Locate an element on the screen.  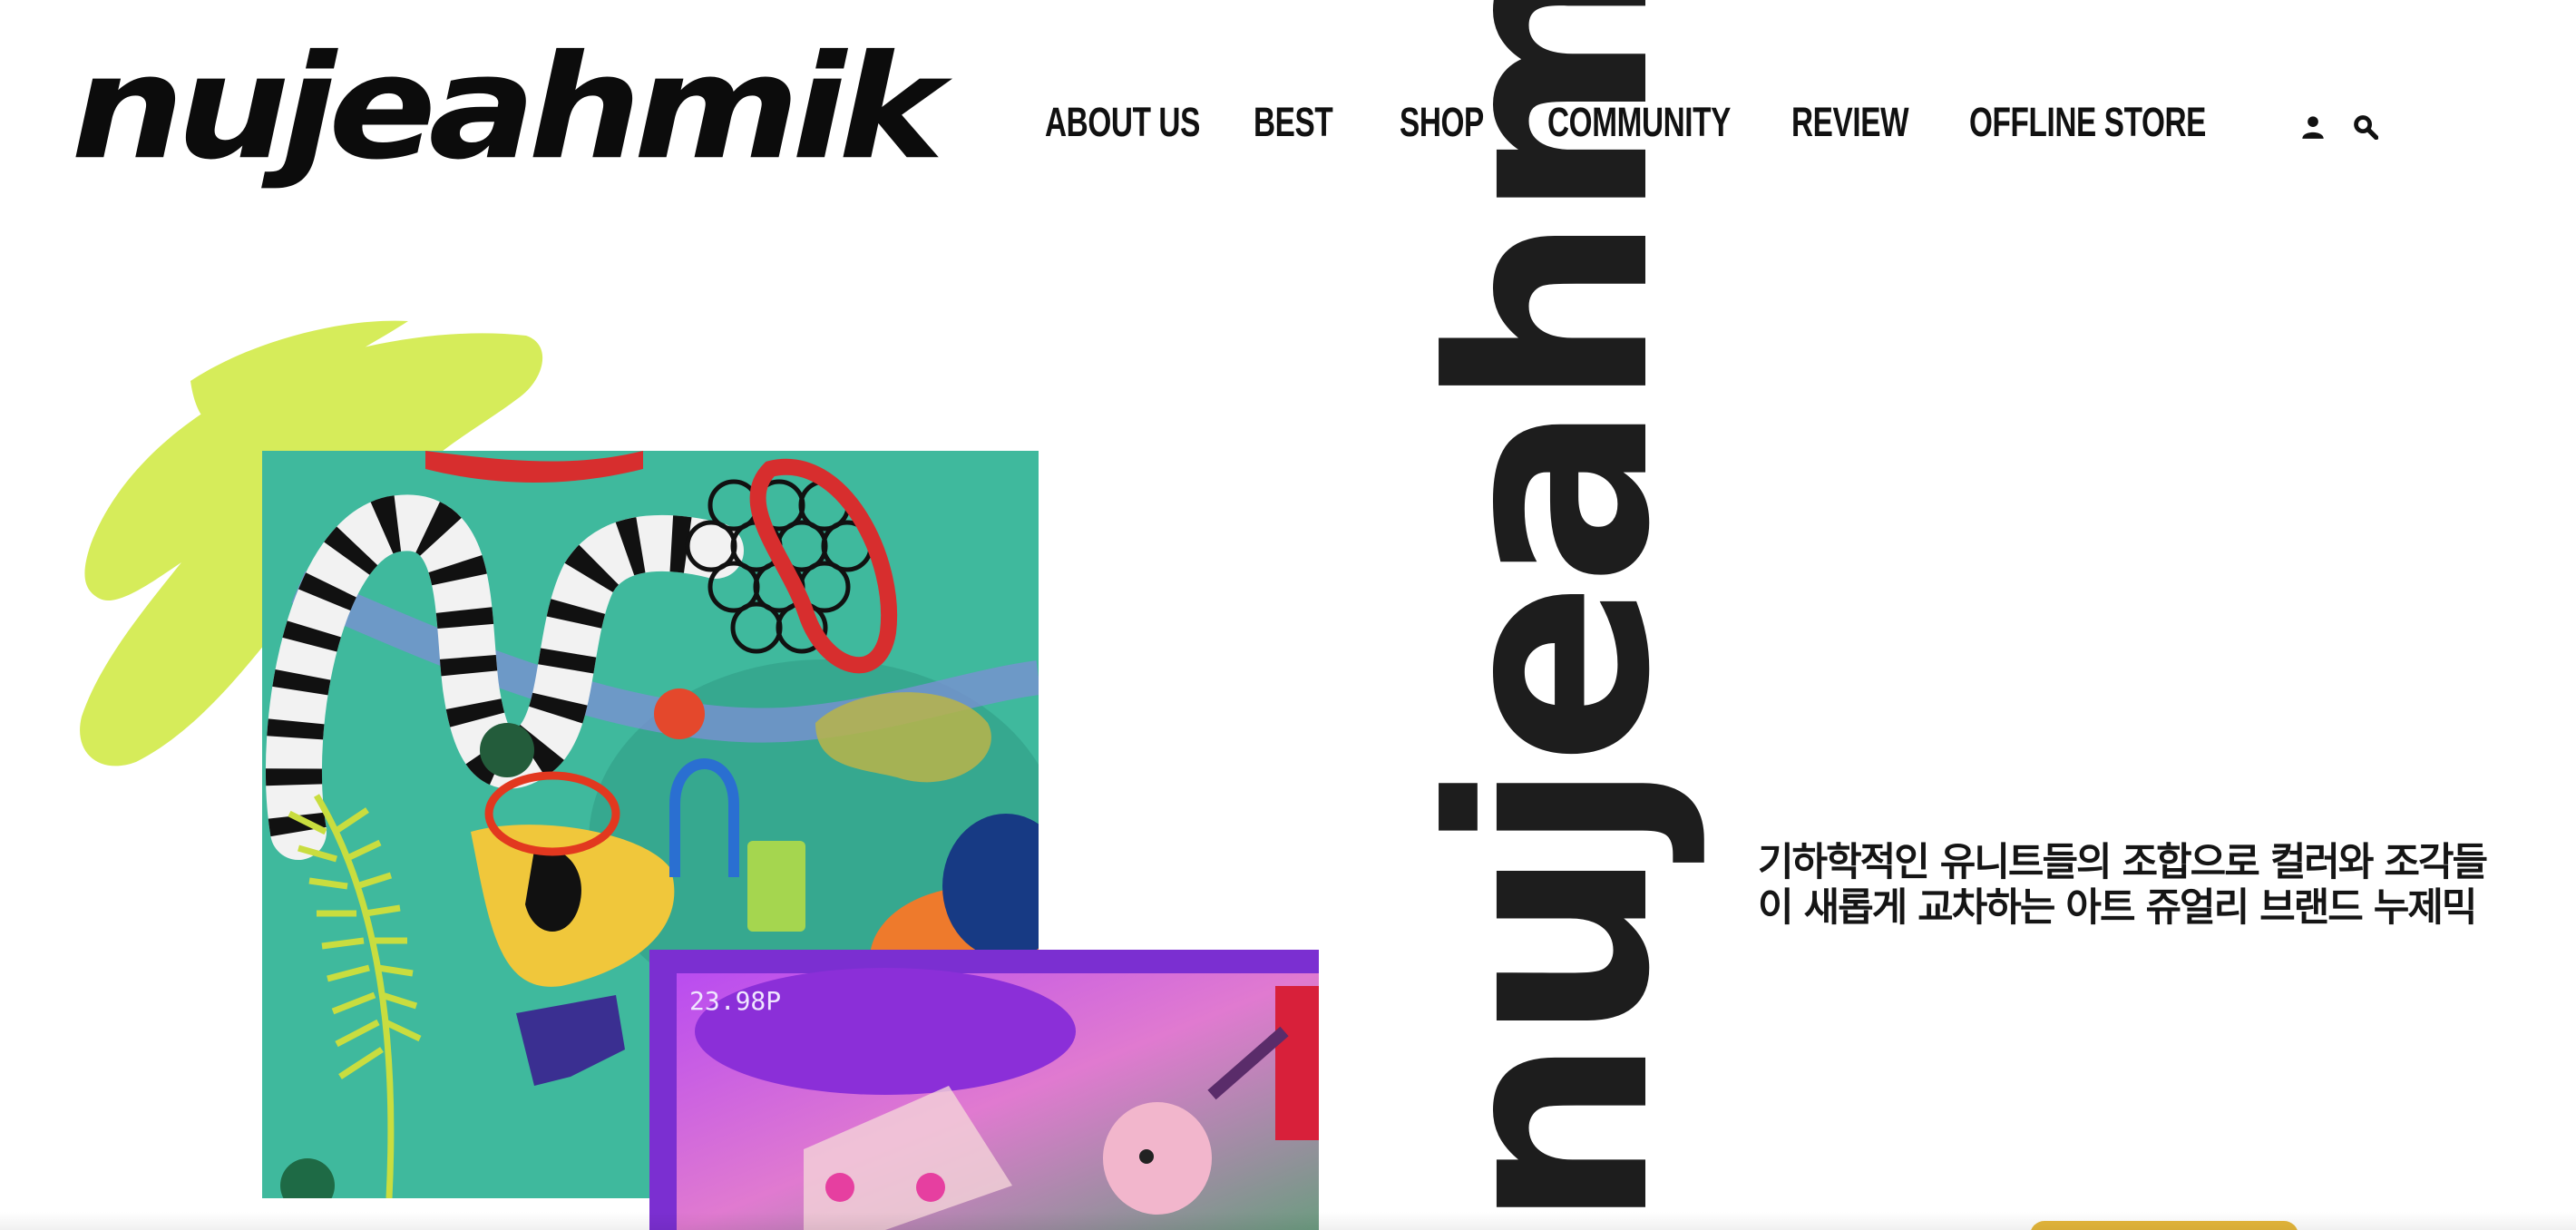
vertical-brand-name: nujeahmik is located at coordinates (1551, 615).